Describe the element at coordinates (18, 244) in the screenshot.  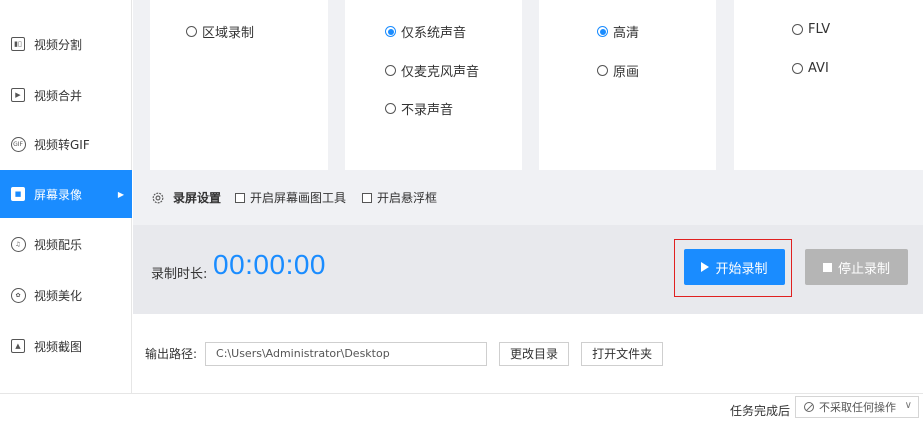
I see `music-icon: ♫` at that location.